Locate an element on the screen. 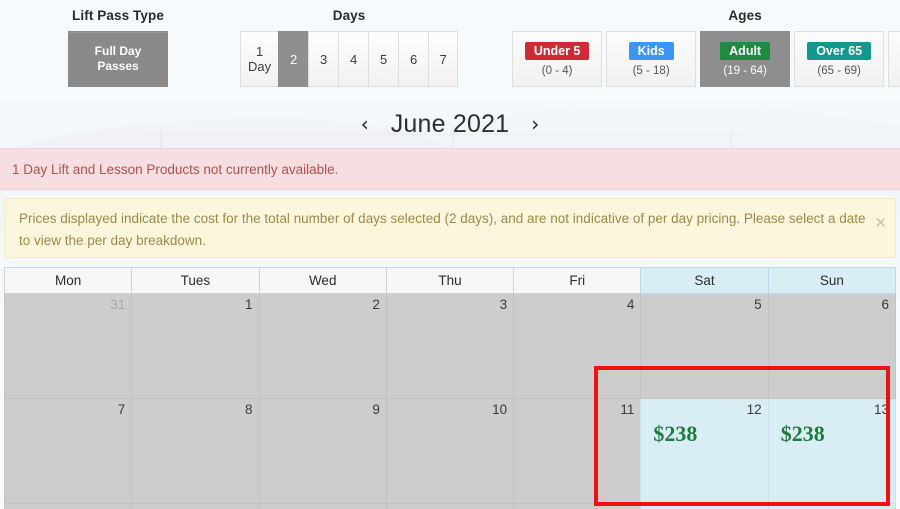 The height and width of the screenshot is (509, 900). age-option-over-65: Over 65 (65 - 69) is located at coordinates (839, 59).